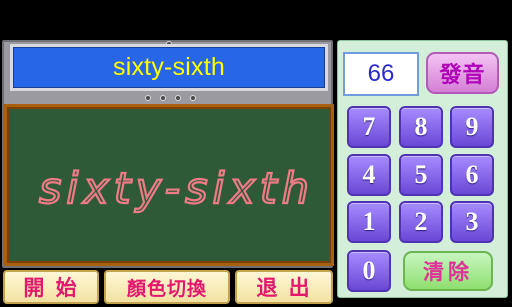 The width and height of the screenshot is (512, 307). I want to click on word-title: sixty-sixth, so click(169, 67).